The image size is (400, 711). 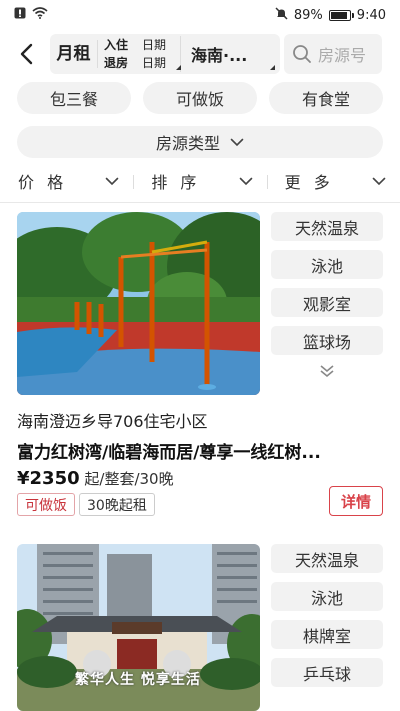 I want to click on search-placeholder: 房源号, so click(x=342, y=55).